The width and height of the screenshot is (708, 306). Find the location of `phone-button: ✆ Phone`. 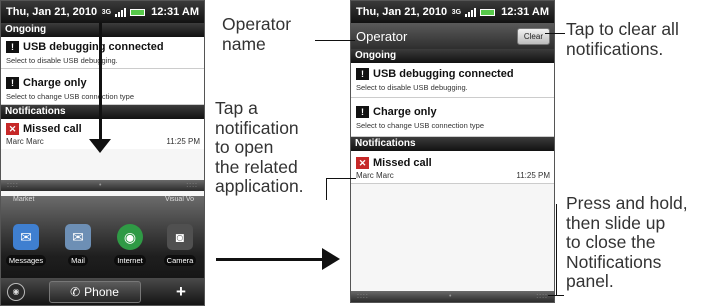

phone-button: ✆ Phone is located at coordinates (94, 291).